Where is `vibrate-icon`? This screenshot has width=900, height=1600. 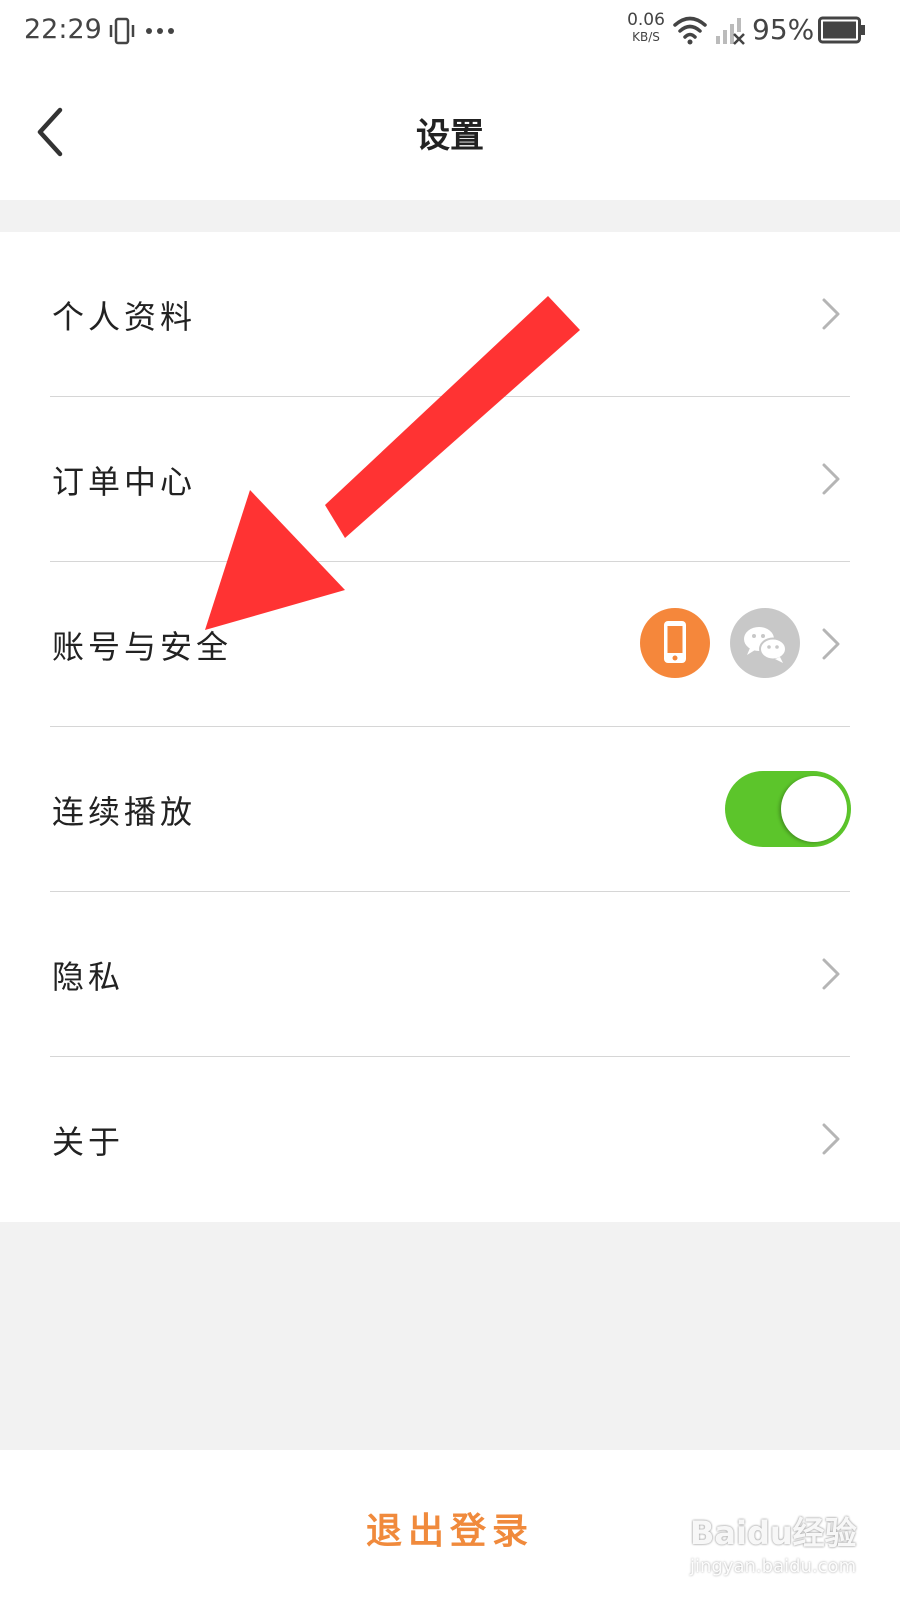 vibrate-icon is located at coordinates (122, 31).